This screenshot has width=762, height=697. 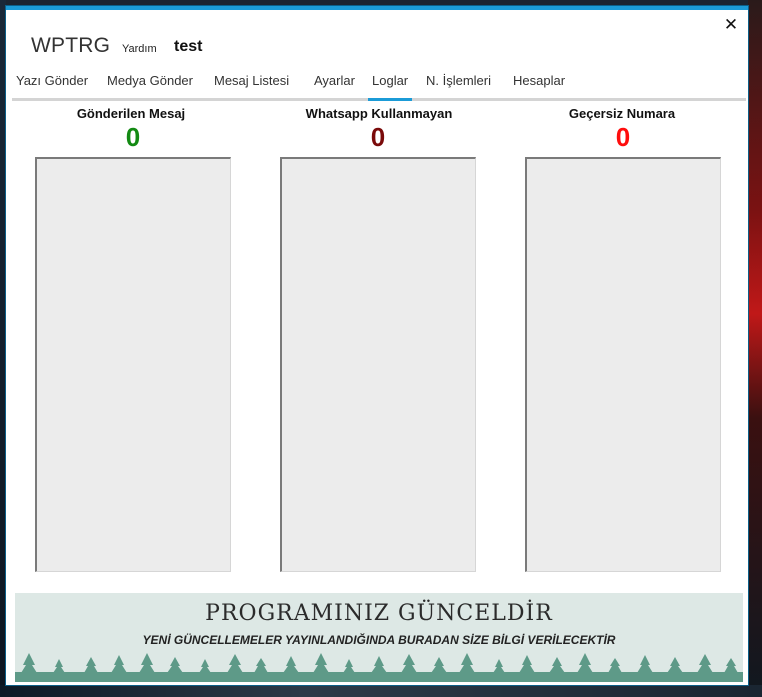 What do you see at coordinates (539, 84) in the screenshot?
I see `tab-hesaplar: Hesaplar` at bounding box center [539, 84].